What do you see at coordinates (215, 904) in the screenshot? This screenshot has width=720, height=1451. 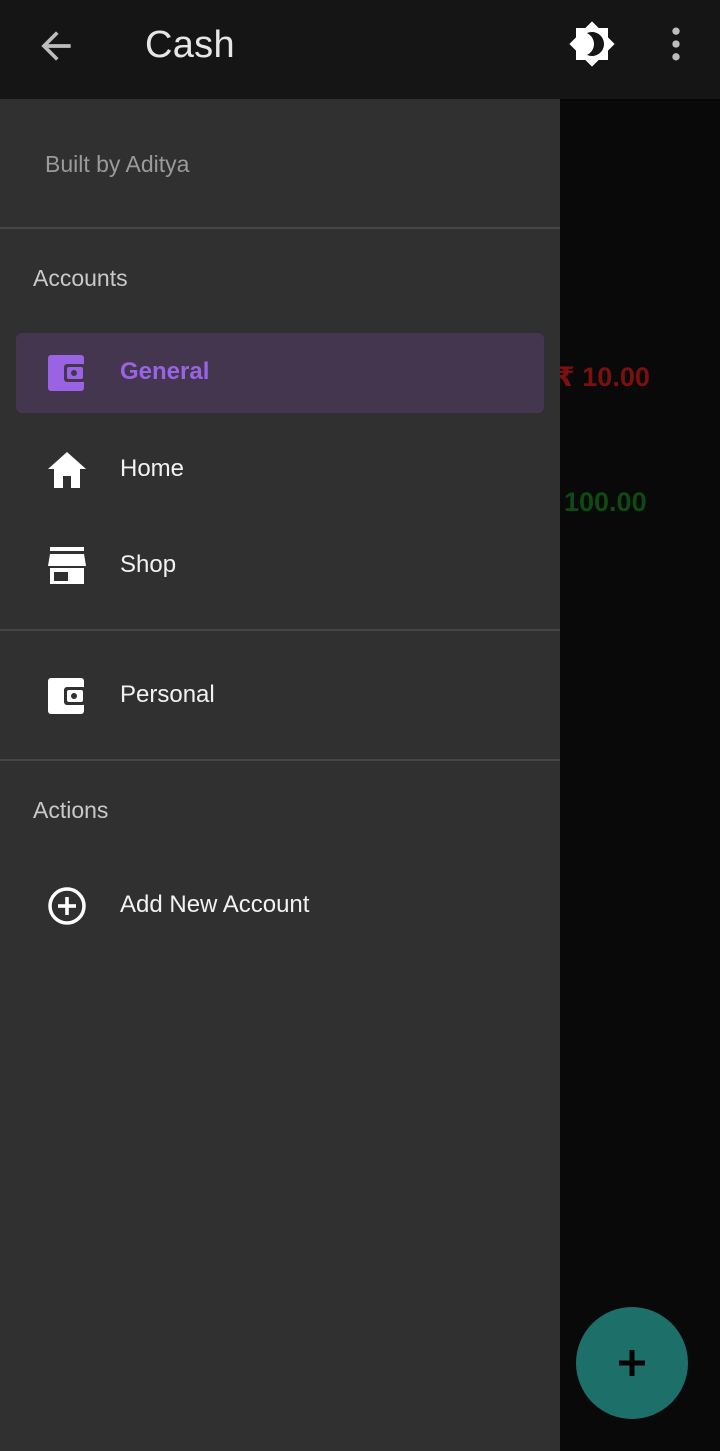 I see `drawer-item-label: Add New Account` at bounding box center [215, 904].